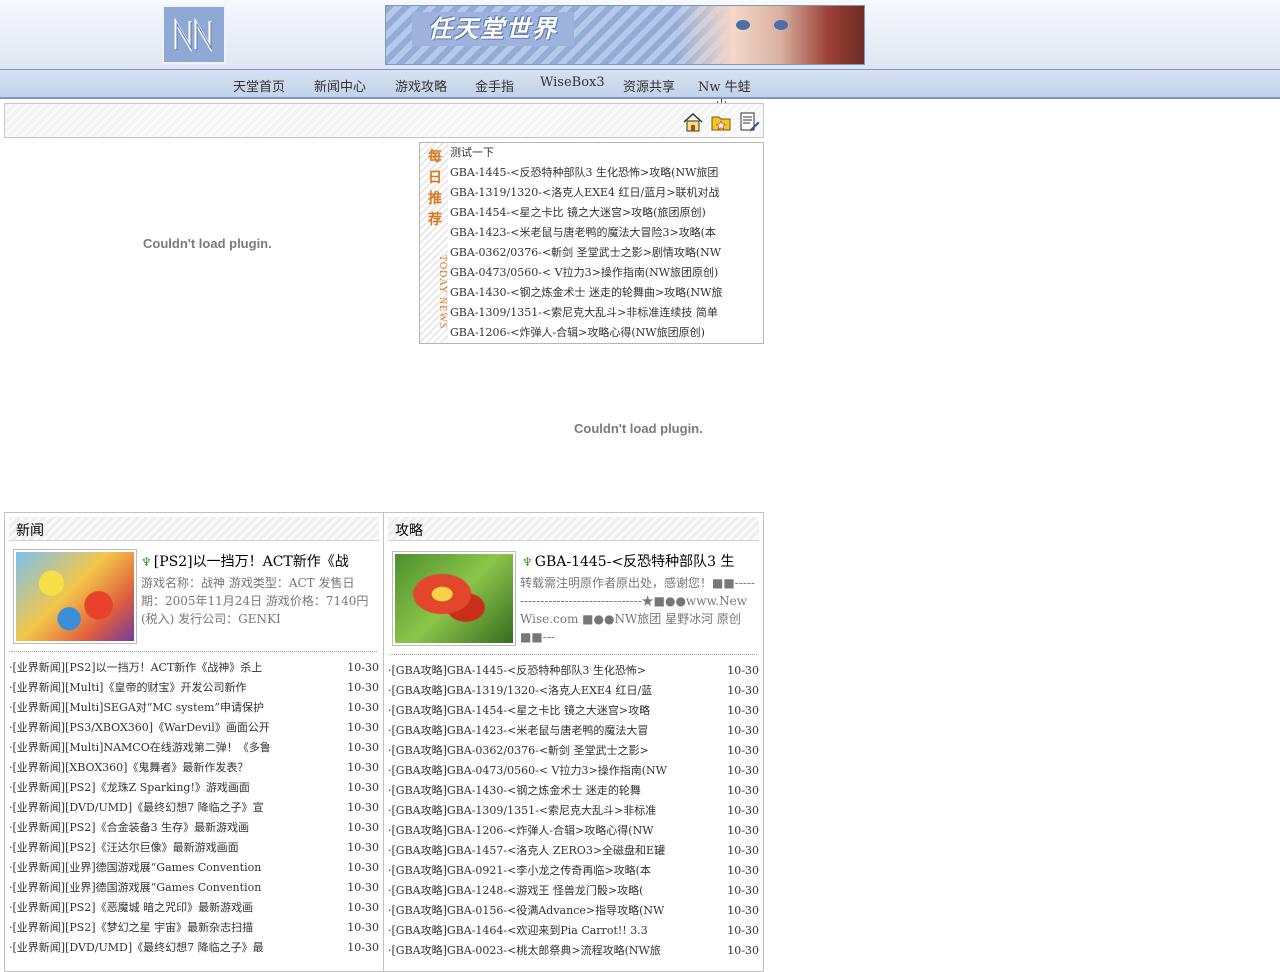 This screenshot has height=972, width=1280. I want to click on guide-item-title: ·[GBA攻略]GBA-1454-<星之卡比 镜之大迷宫>攻略, so click(519, 711).